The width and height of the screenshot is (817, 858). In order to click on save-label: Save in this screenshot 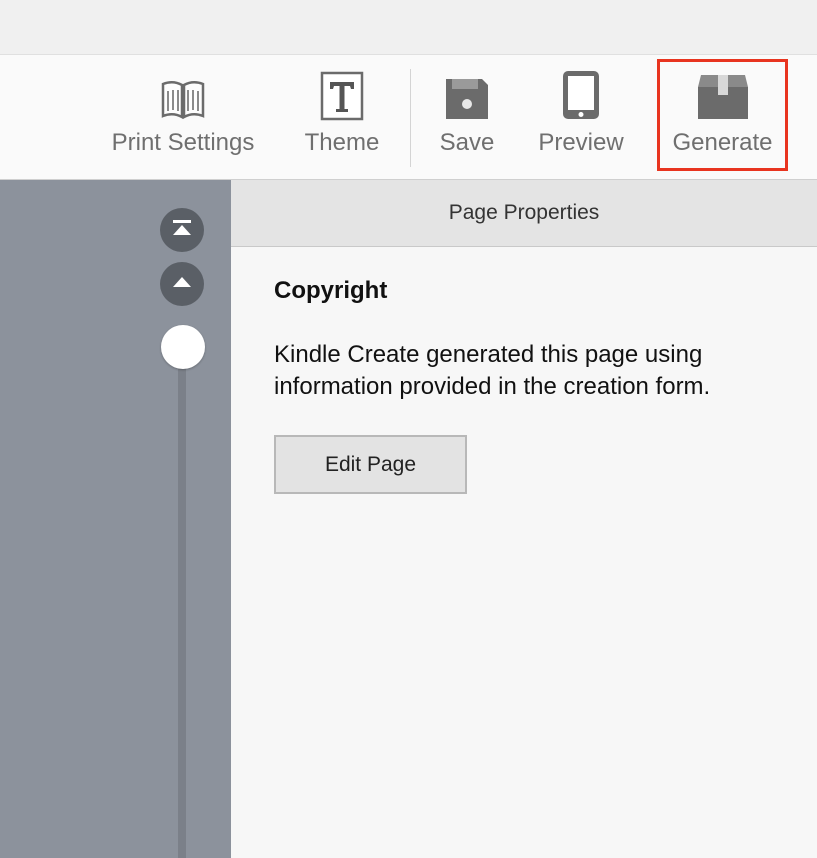, I will do `click(467, 142)`.